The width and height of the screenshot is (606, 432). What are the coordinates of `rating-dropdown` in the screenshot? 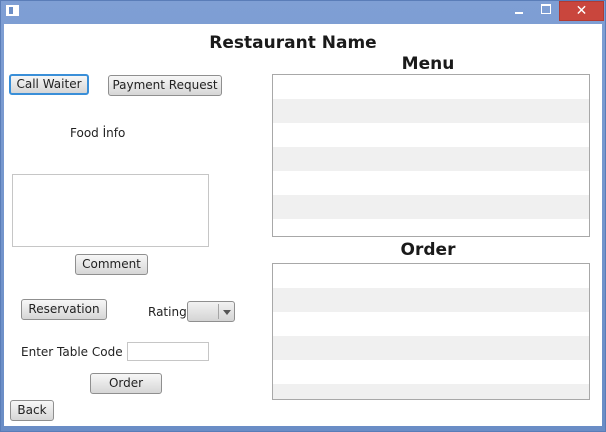 It's located at (211, 311).